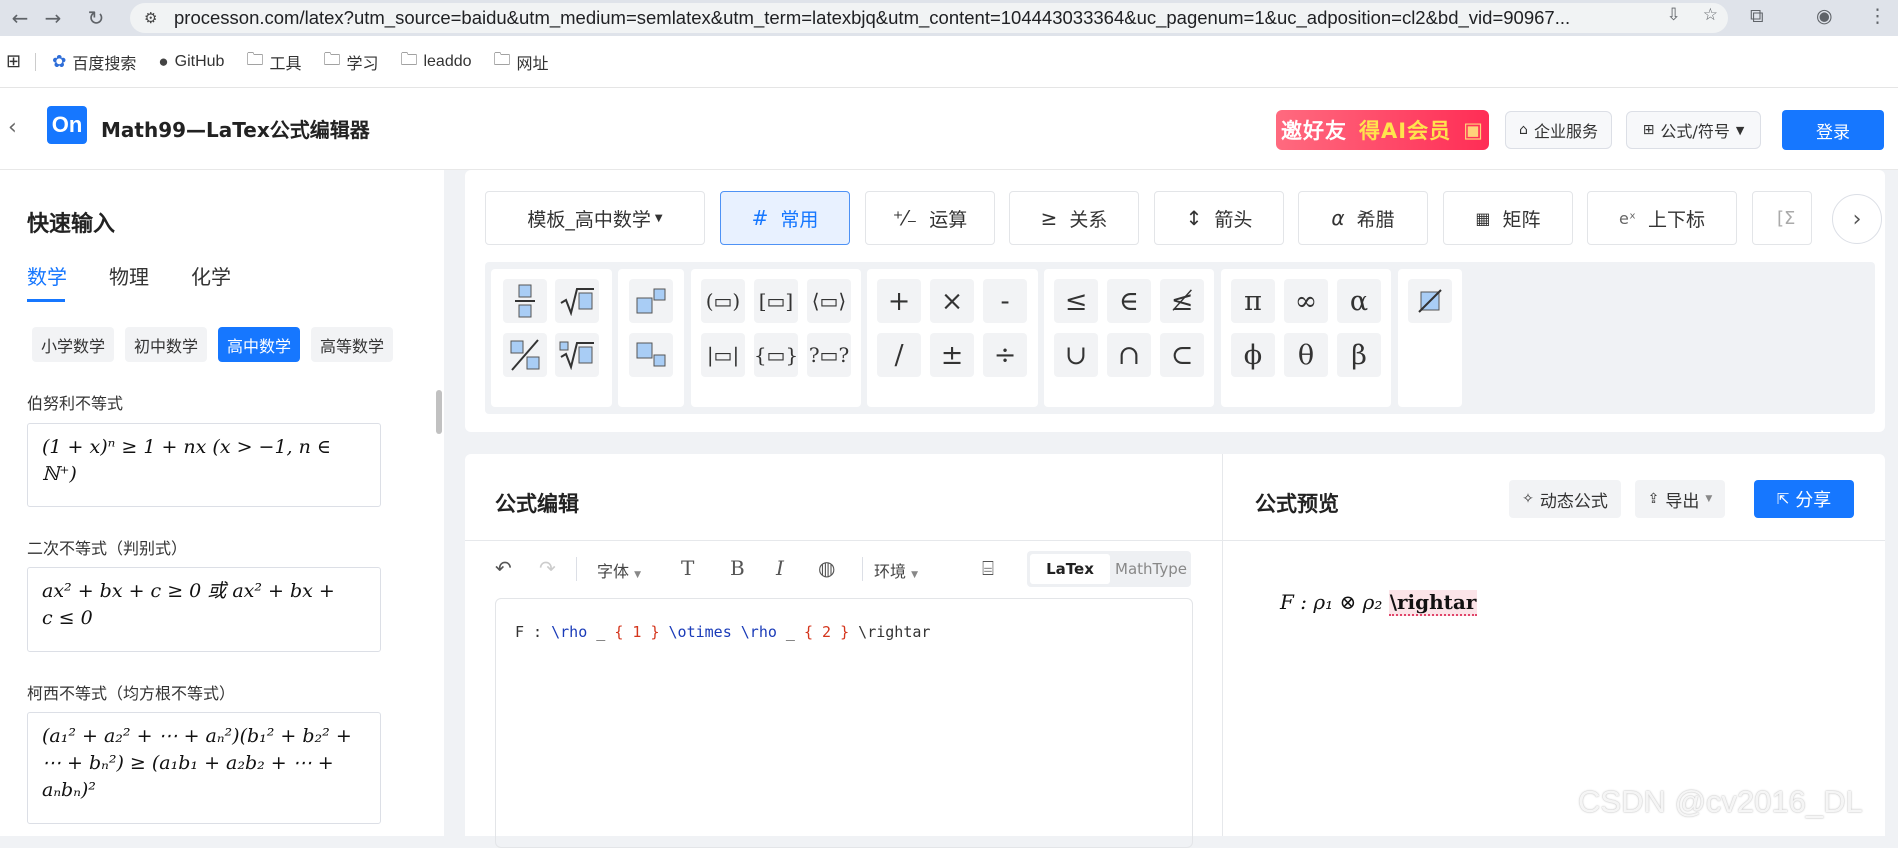 The image size is (1898, 848). What do you see at coordinates (204, 465) in the screenshot?
I see `formula-card: (1 + x)ⁿ ≥ 1 + nx (x > −1, n ∈ ℕ⁺)` at bounding box center [204, 465].